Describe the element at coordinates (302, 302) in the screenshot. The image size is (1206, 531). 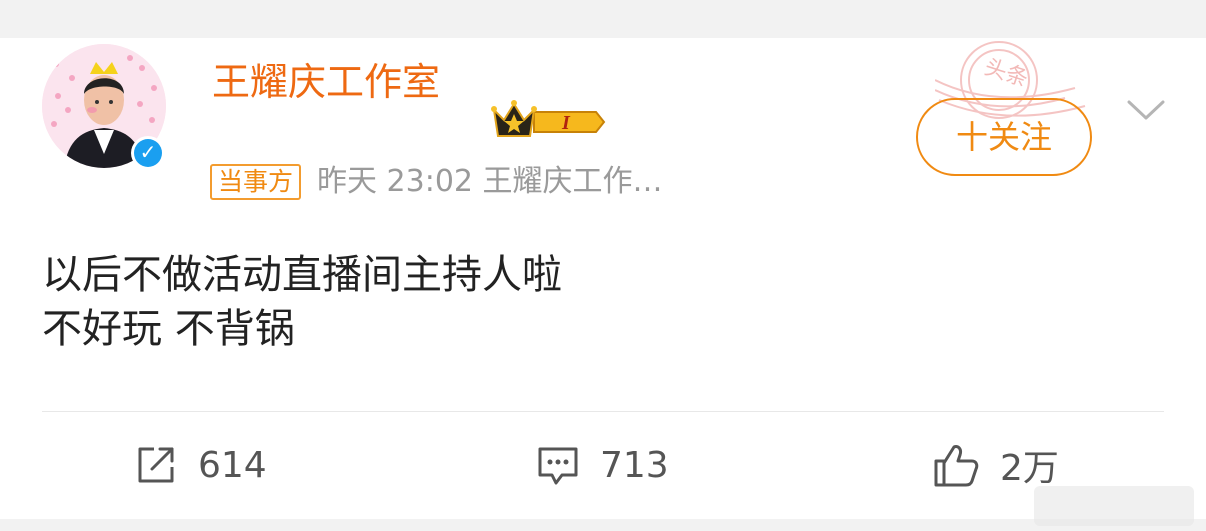
I see `post-body: 以后不做活动直播间主持人啦 不好玩 不背锅` at that location.